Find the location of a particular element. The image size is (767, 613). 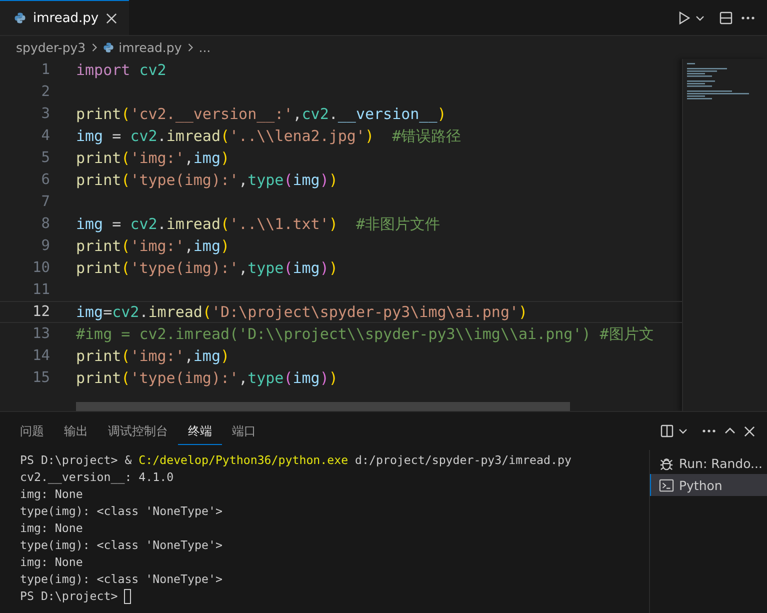

code-comment: #非图片文件 is located at coordinates (397, 223).